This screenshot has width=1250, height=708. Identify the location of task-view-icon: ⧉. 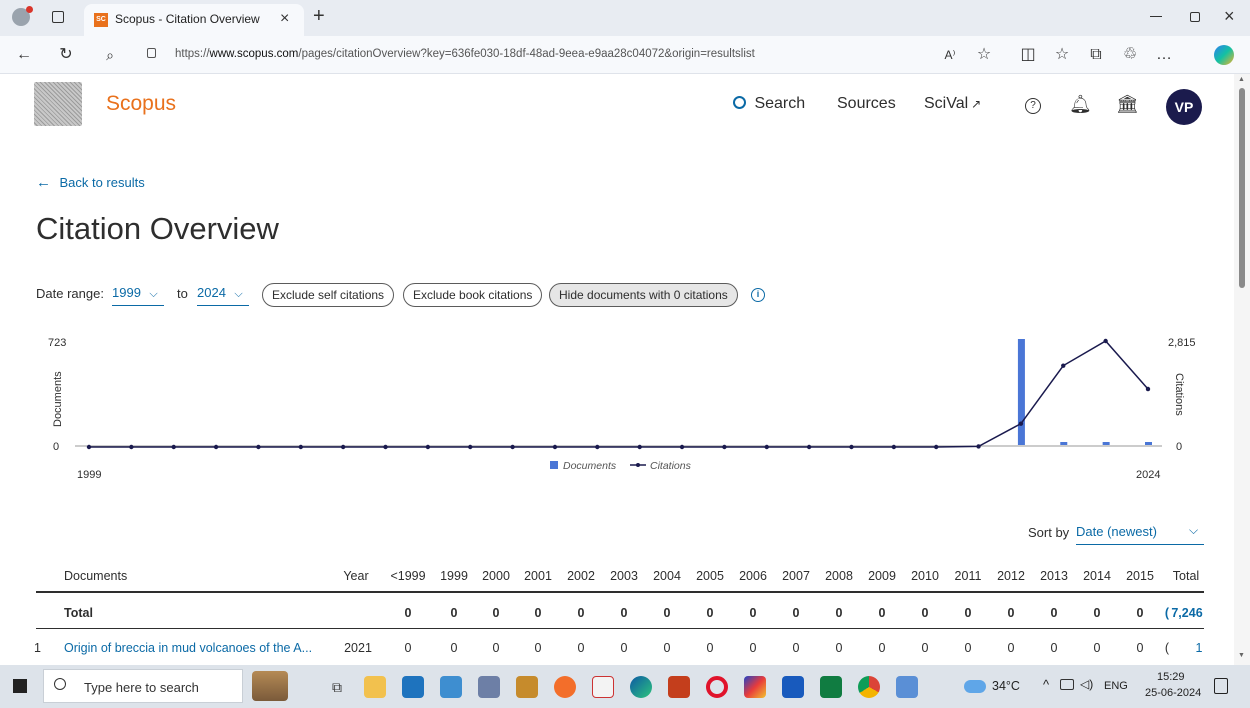
(337, 687).